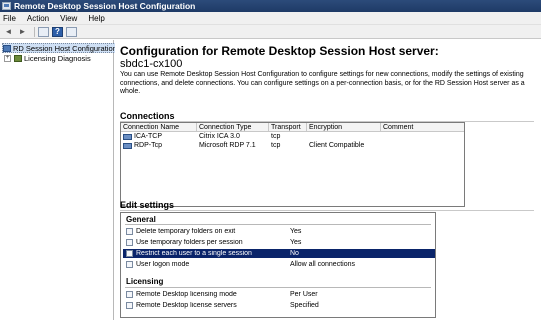  I want to click on server-name: sbdc1-cx100, so click(151, 64).